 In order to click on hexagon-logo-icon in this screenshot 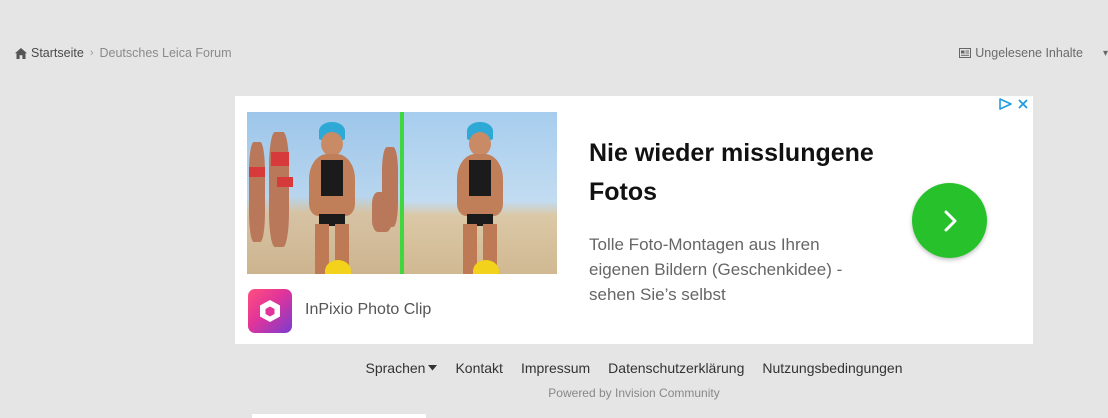, I will do `click(270, 311)`.